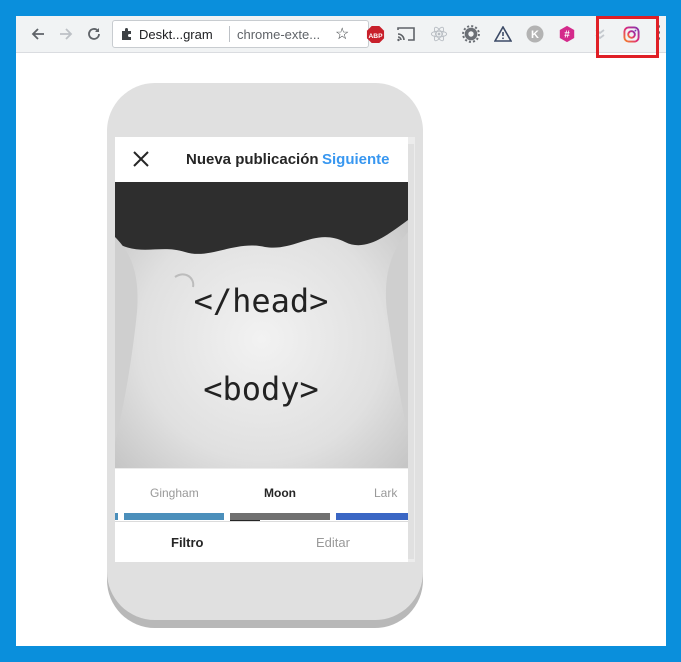  What do you see at coordinates (261, 541) in the screenshot?
I see `editor-tabs: Filtro Editar` at bounding box center [261, 541].